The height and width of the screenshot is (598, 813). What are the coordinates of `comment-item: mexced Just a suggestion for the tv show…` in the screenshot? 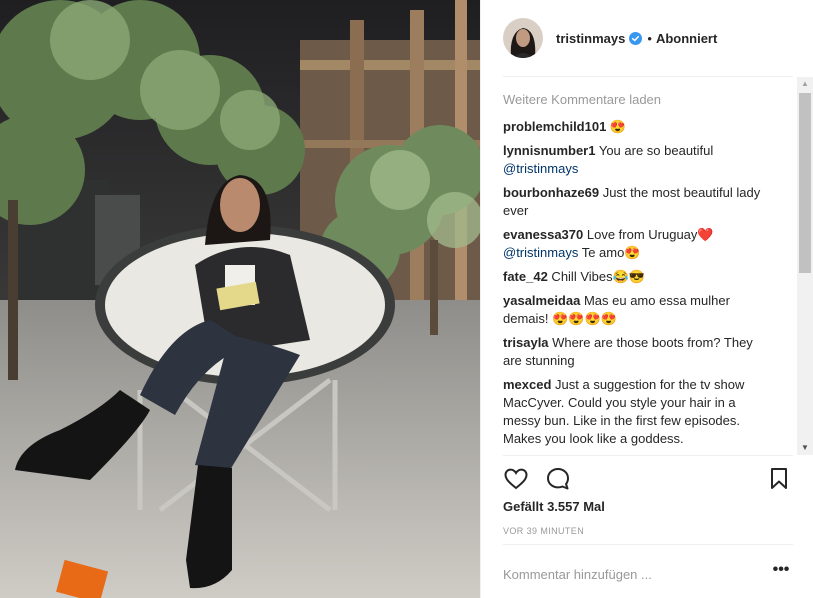 It's located at (639, 412).